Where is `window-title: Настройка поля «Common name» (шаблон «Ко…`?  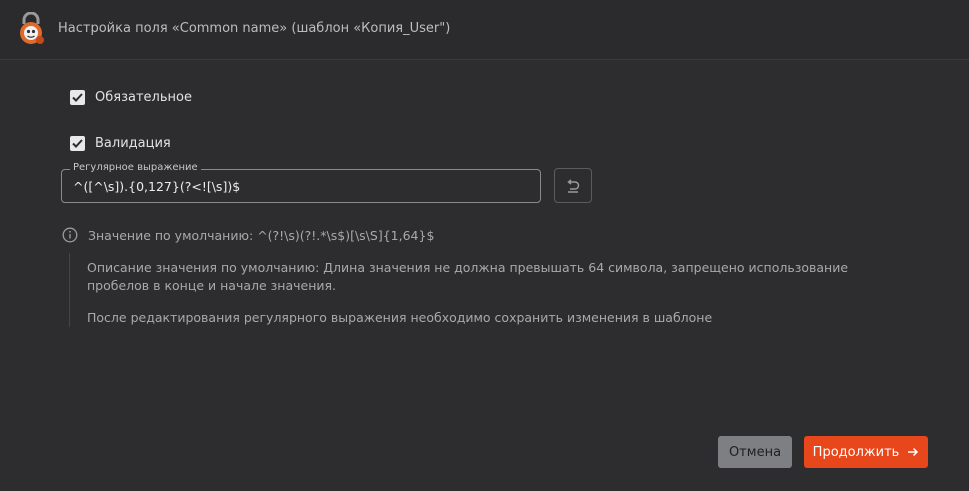
window-title: Настройка поля «Common name» (шаблон «Ко… is located at coordinates (254, 28).